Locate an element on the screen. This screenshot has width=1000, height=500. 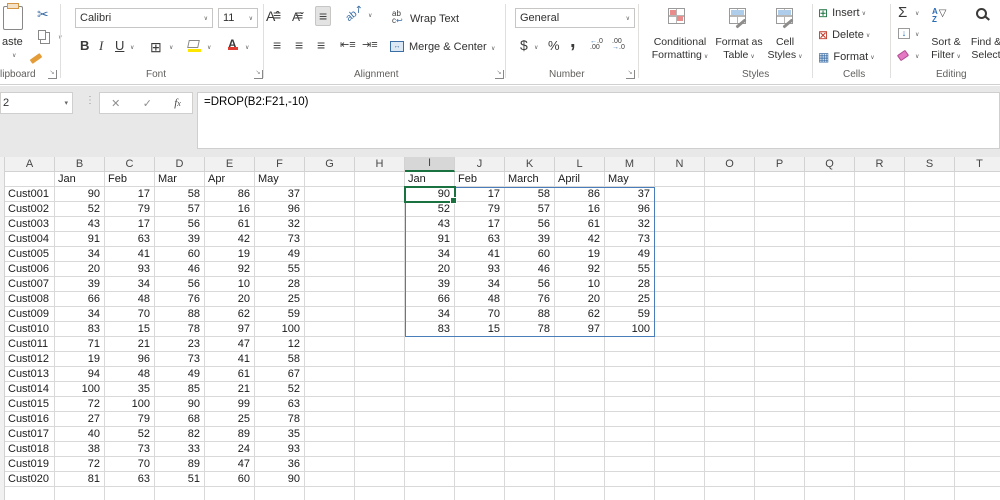
insert-function-icon: fx is located at coordinates (177, 103).